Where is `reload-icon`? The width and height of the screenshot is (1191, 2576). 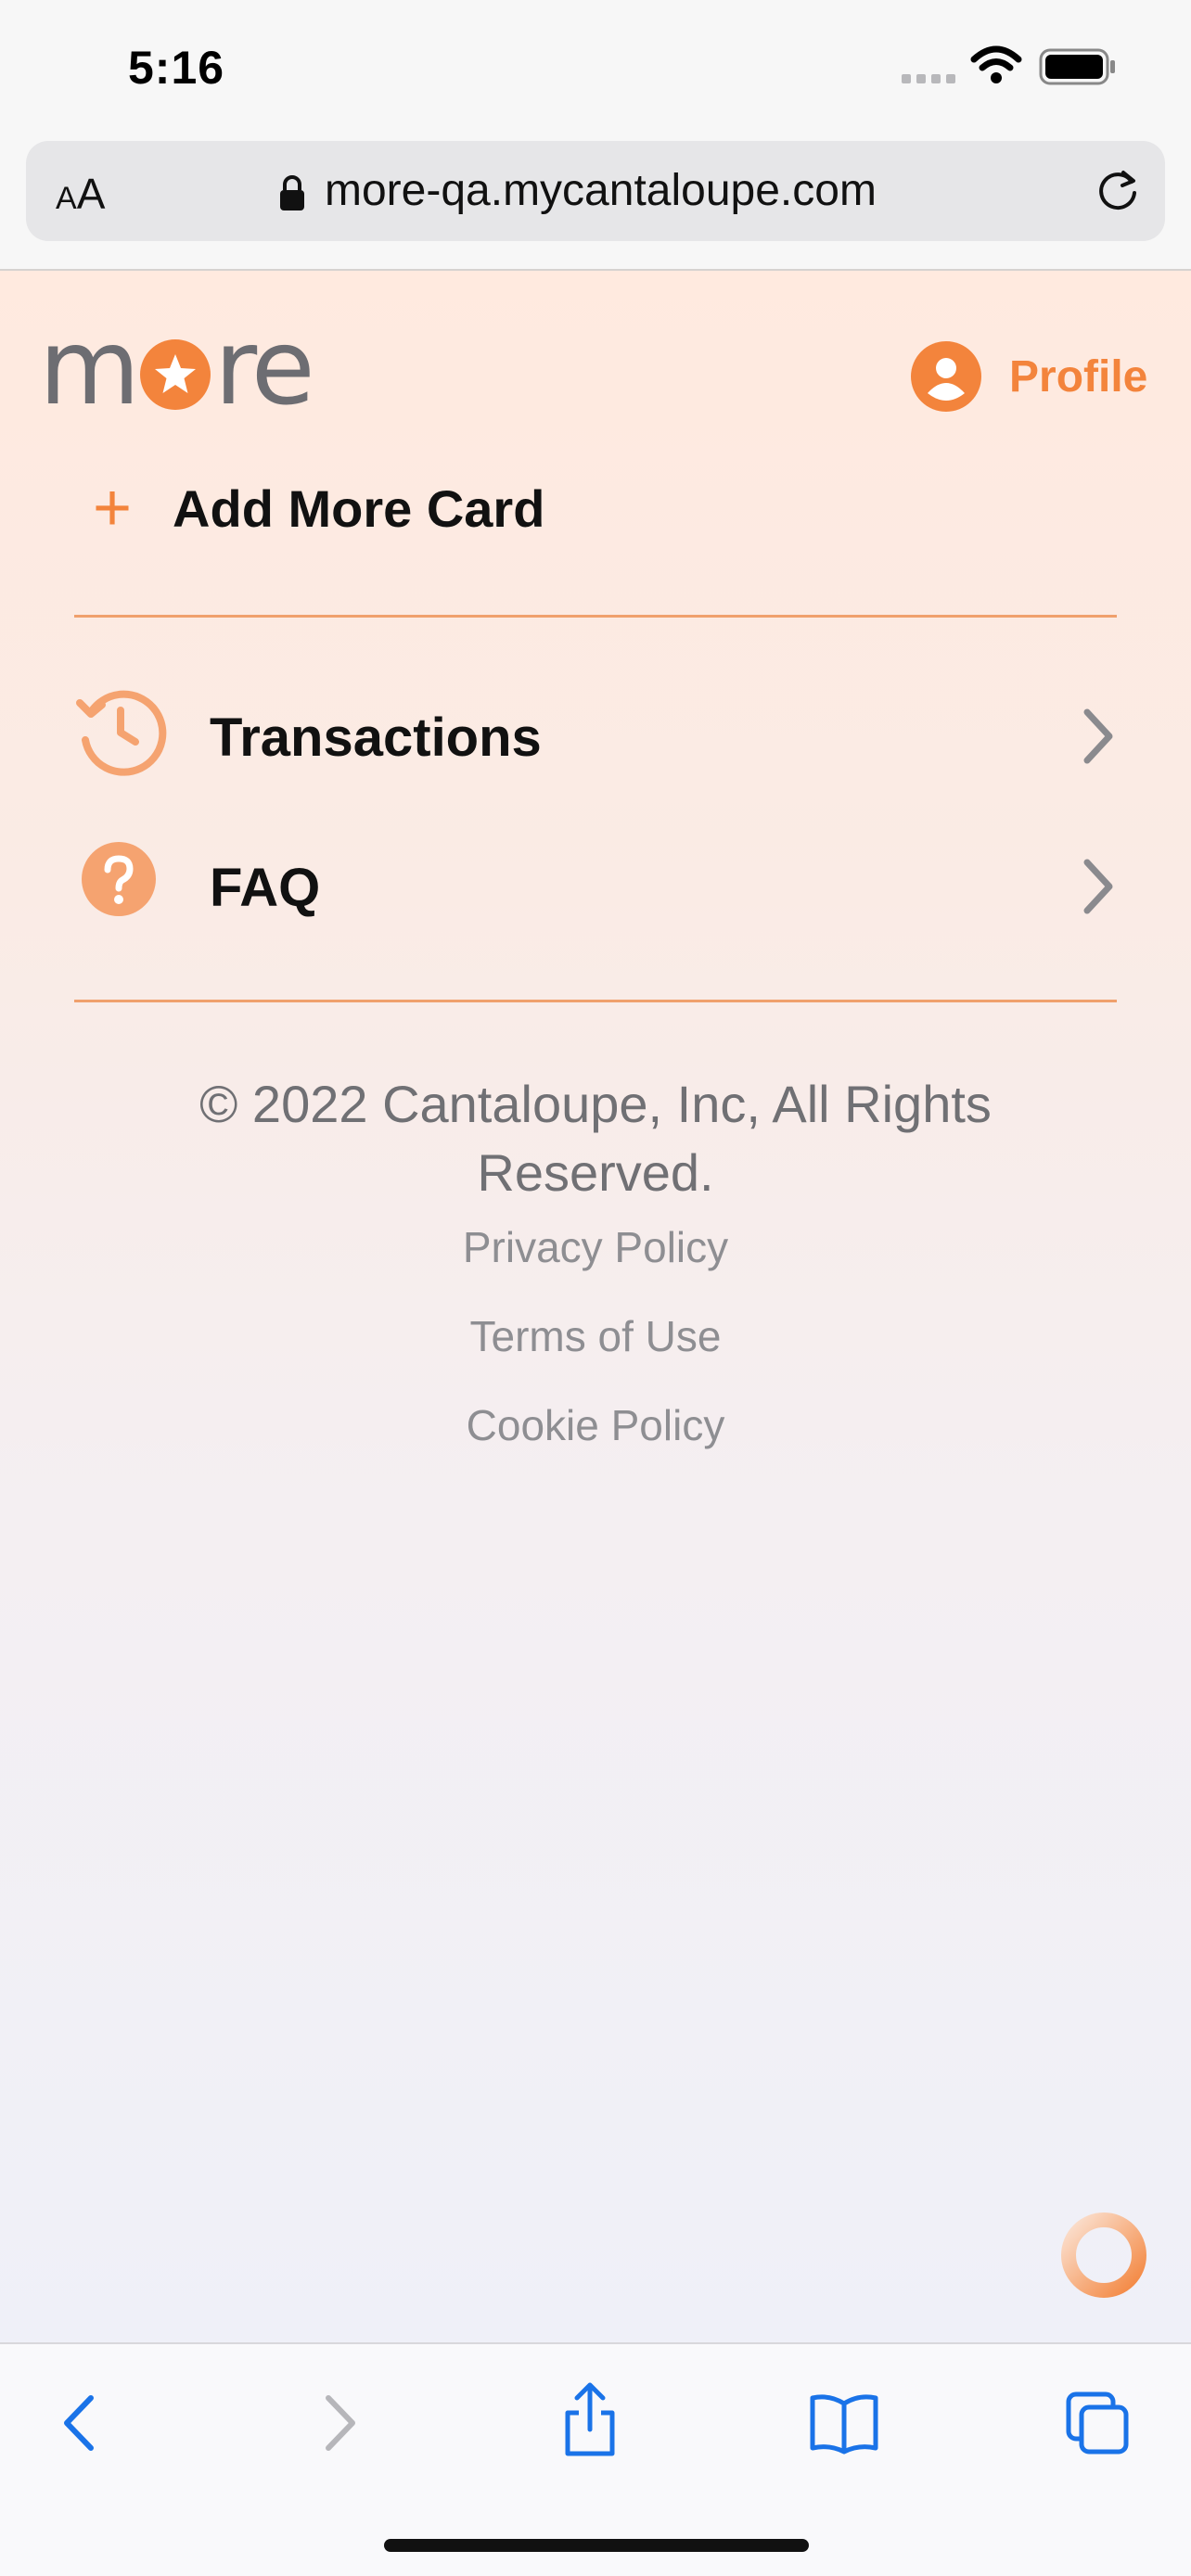 reload-icon is located at coordinates (1118, 190).